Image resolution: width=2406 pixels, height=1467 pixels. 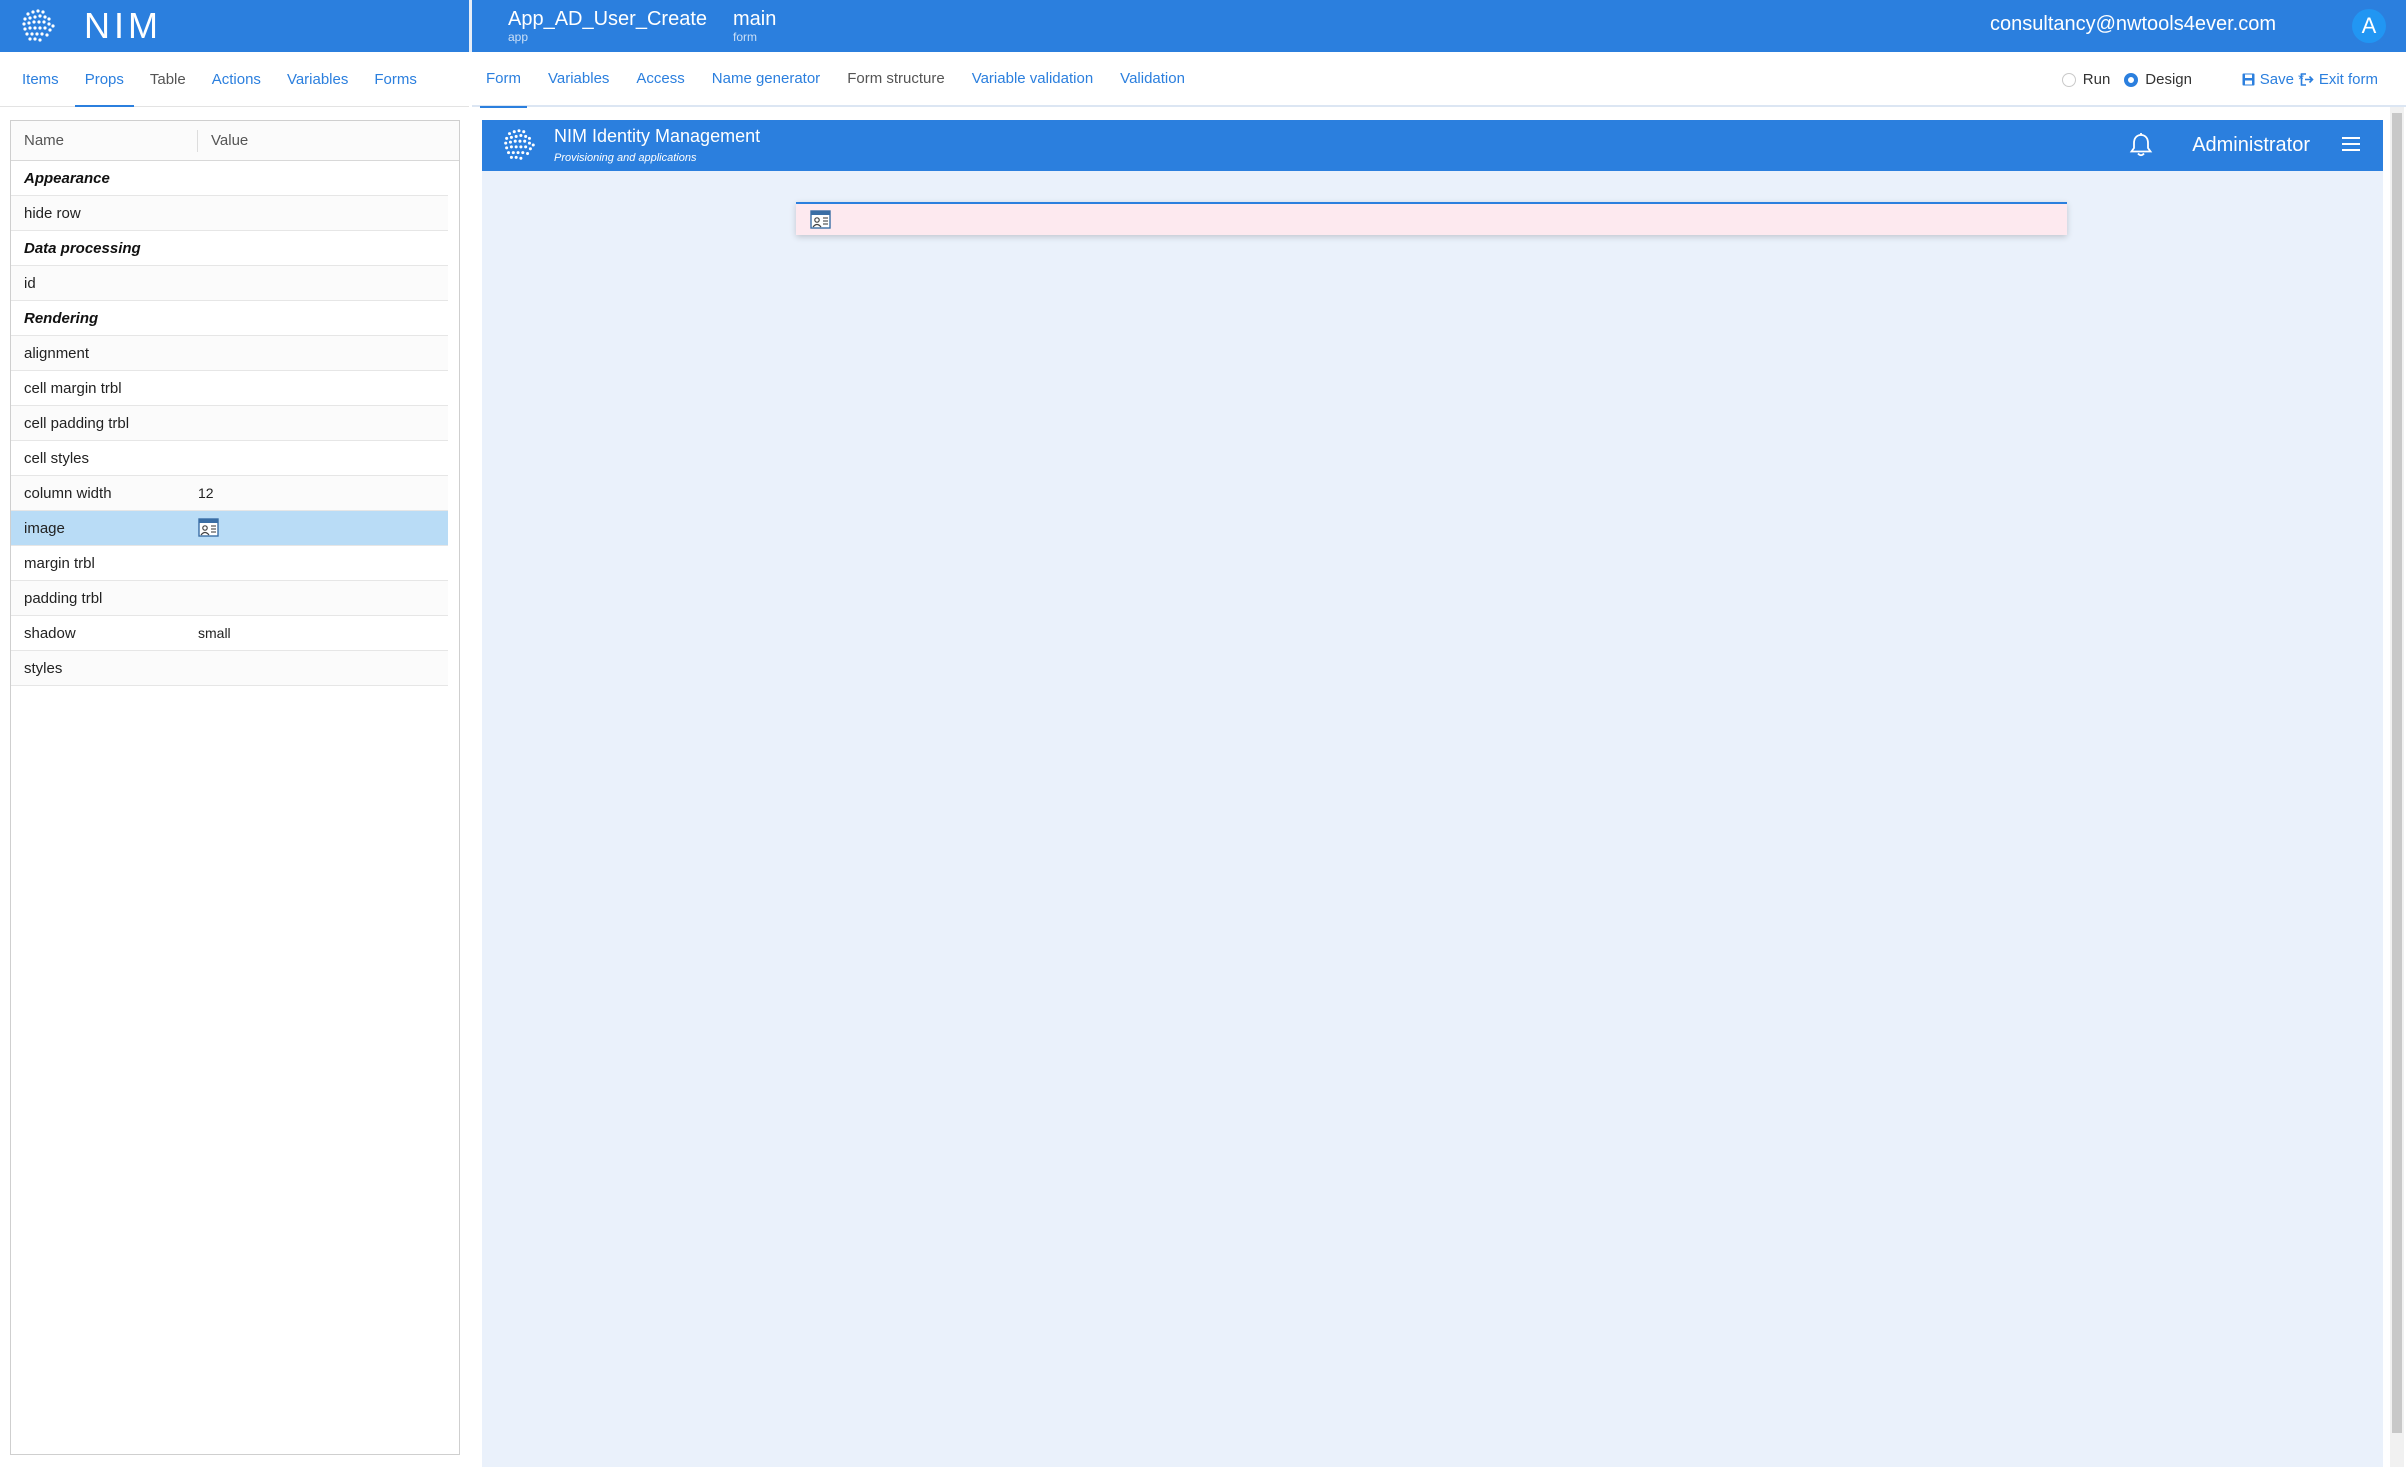 I want to click on property-name: hide row, so click(x=52, y=213).